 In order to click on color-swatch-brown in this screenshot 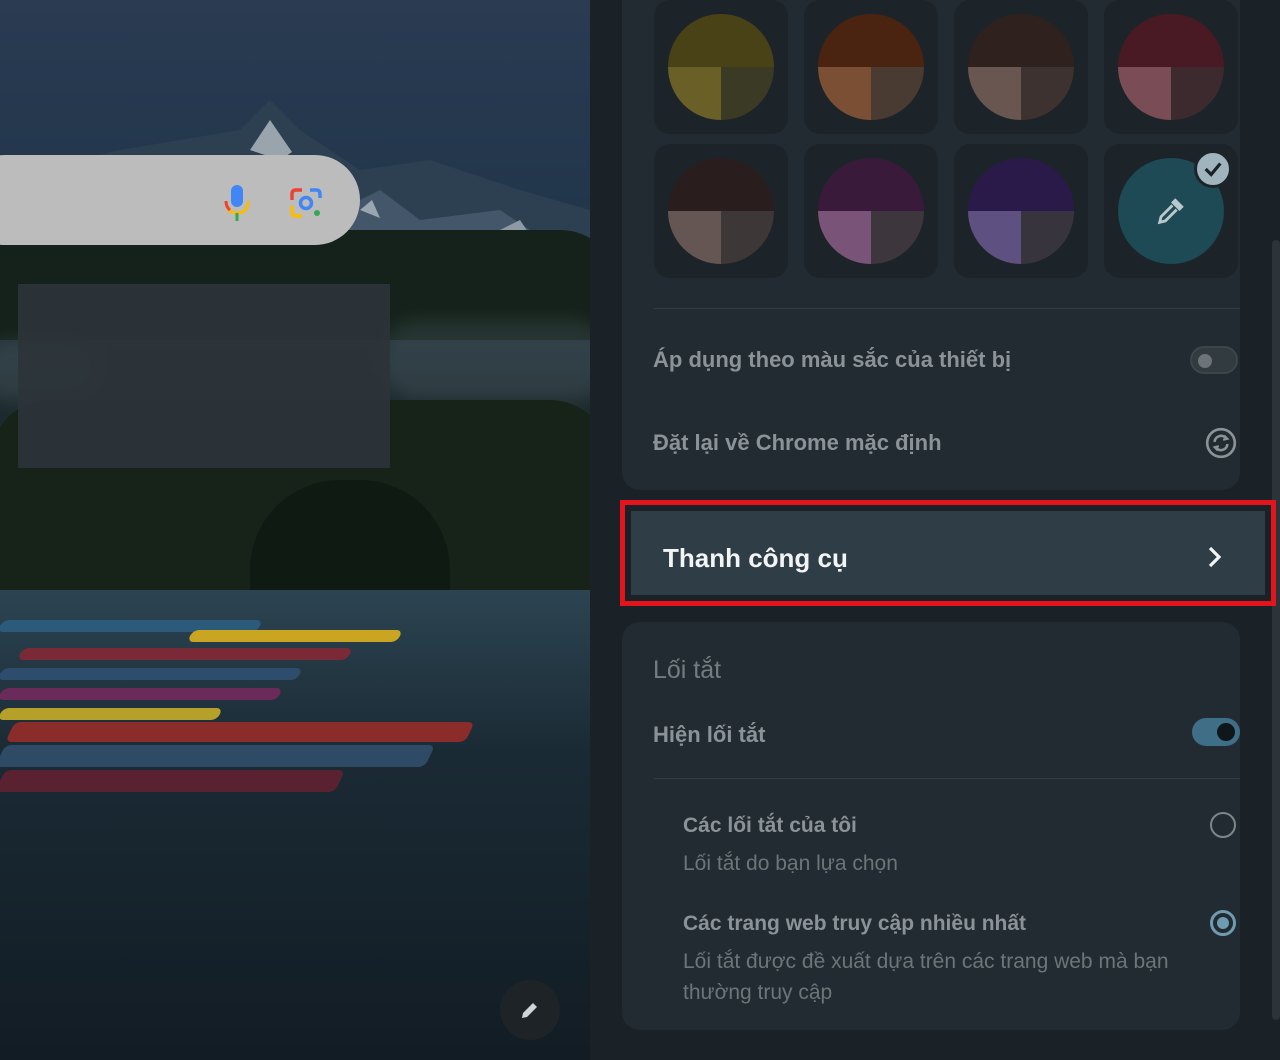, I will do `click(1021, 67)`.